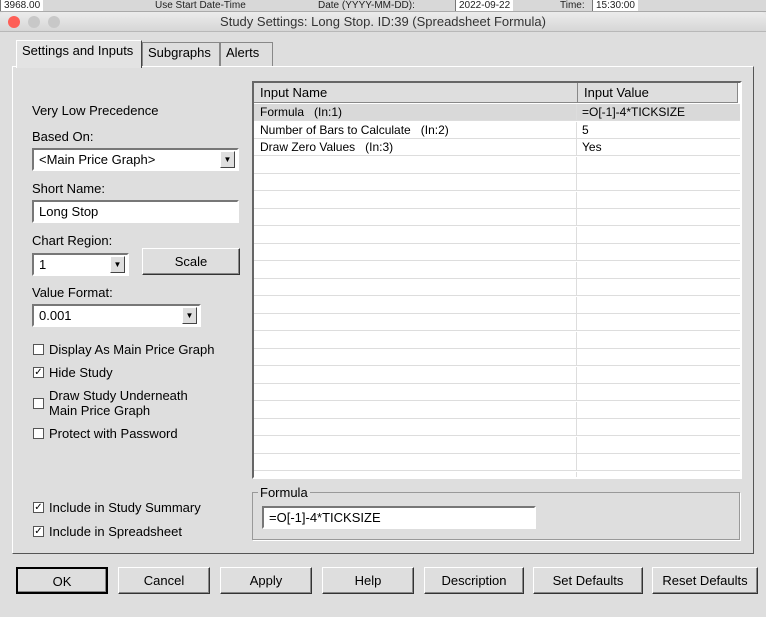  I want to click on cancel-button: Cancel, so click(164, 580).